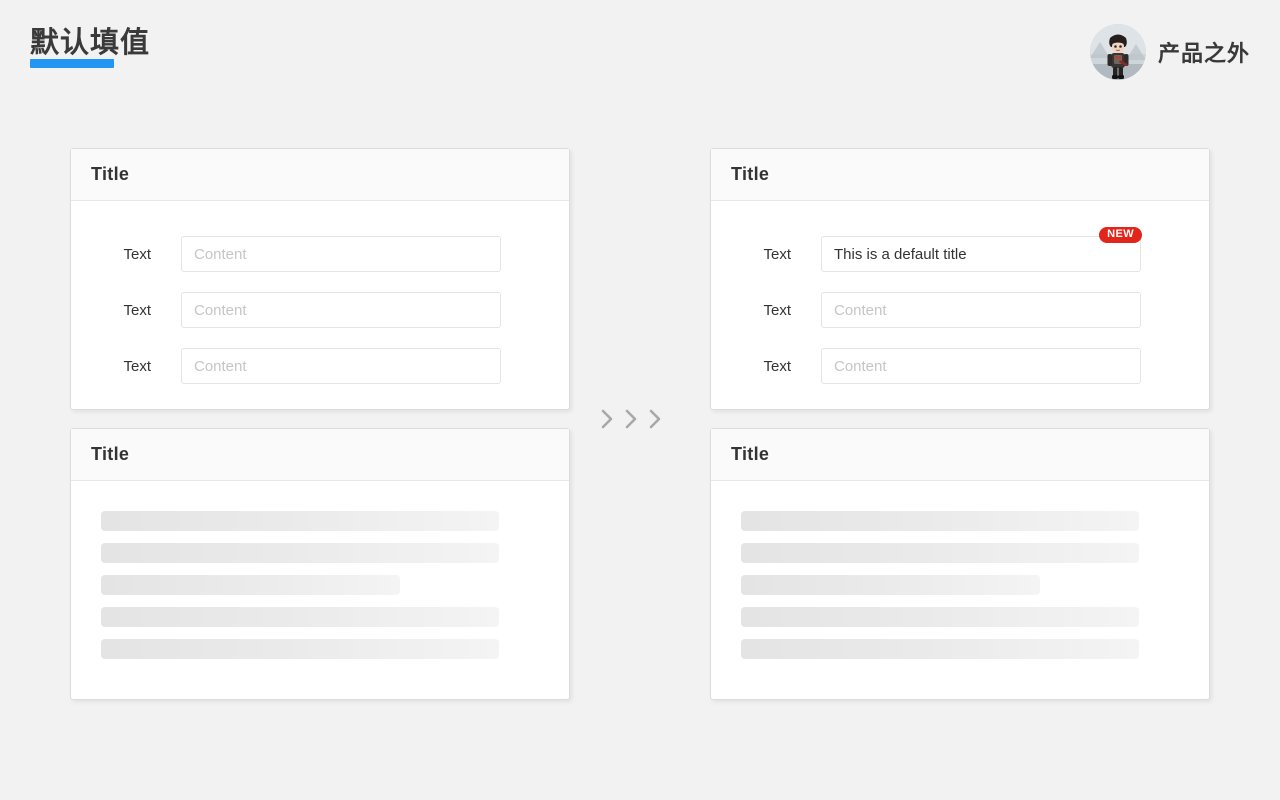 This screenshot has height=800, width=1280. I want to click on new-badge: NEW, so click(1120, 235).